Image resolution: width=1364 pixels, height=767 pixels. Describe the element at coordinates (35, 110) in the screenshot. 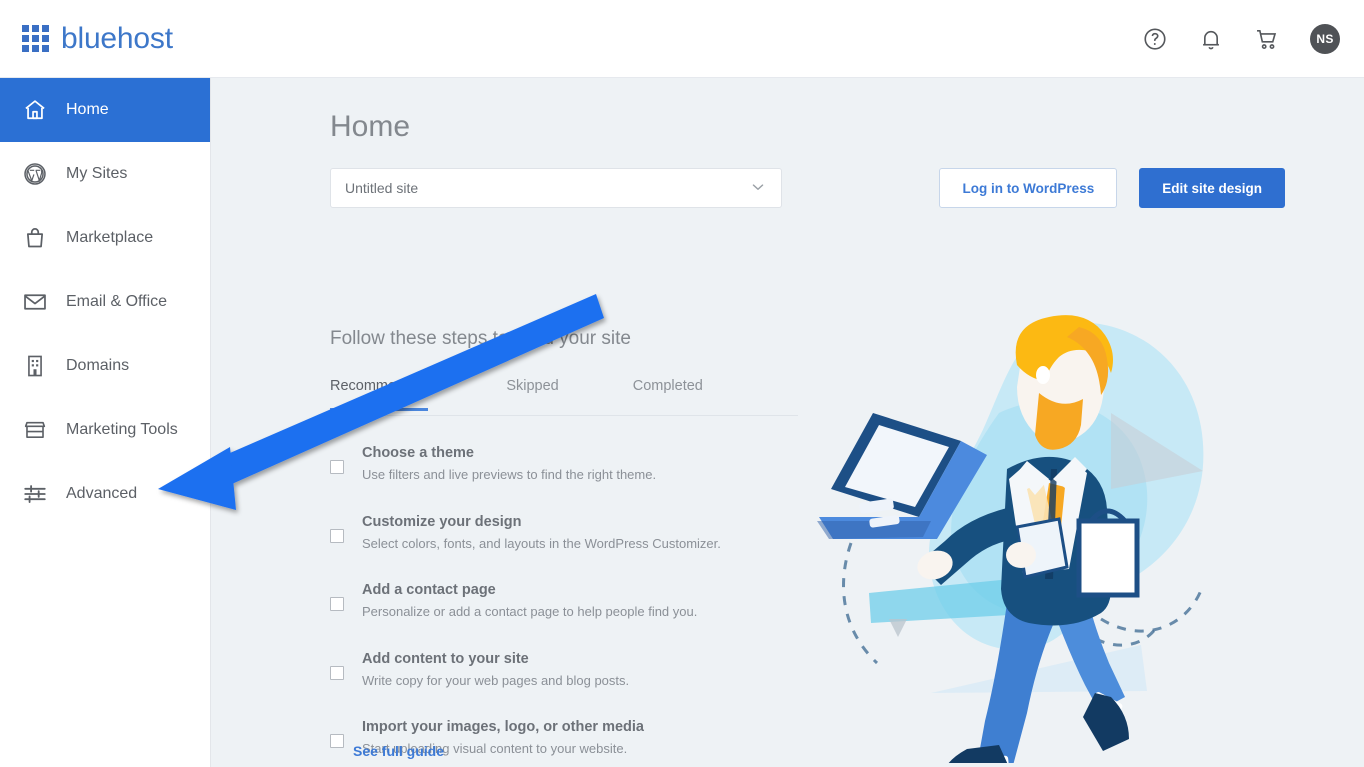

I see `home-icon` at that location.